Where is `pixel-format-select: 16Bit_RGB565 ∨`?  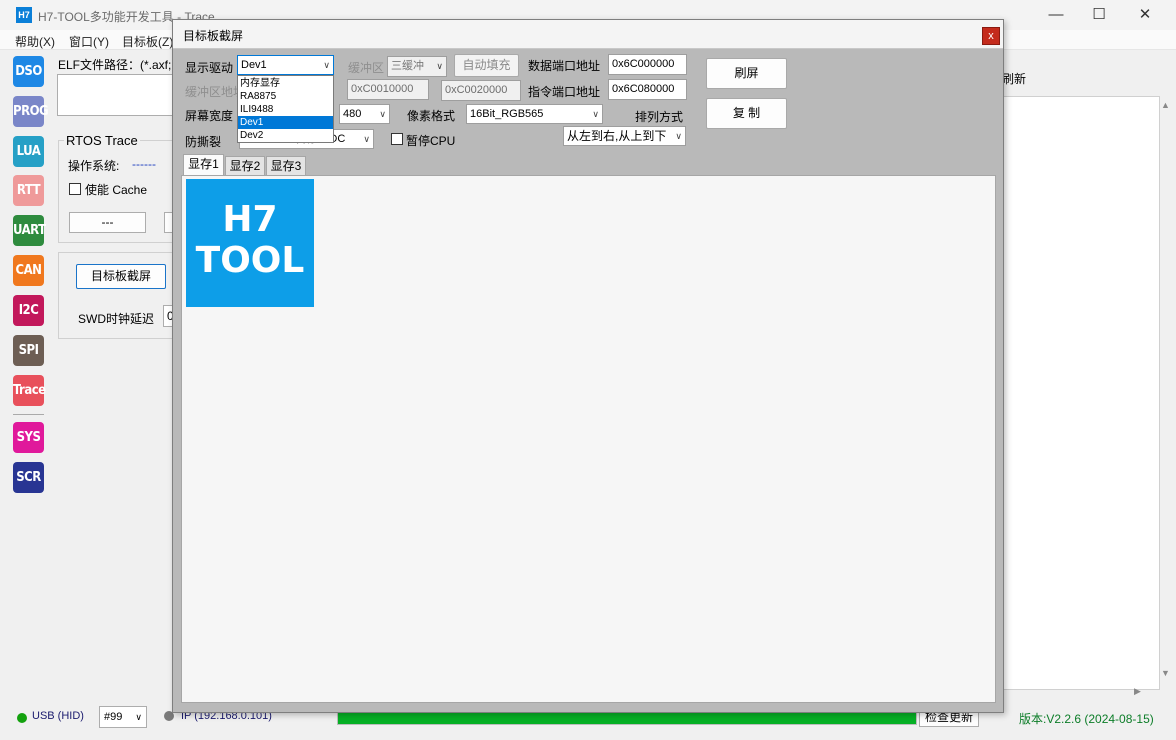
pixel-format-select: 16Bit_RGB565 ∨ is located at coordinates (534, 114).